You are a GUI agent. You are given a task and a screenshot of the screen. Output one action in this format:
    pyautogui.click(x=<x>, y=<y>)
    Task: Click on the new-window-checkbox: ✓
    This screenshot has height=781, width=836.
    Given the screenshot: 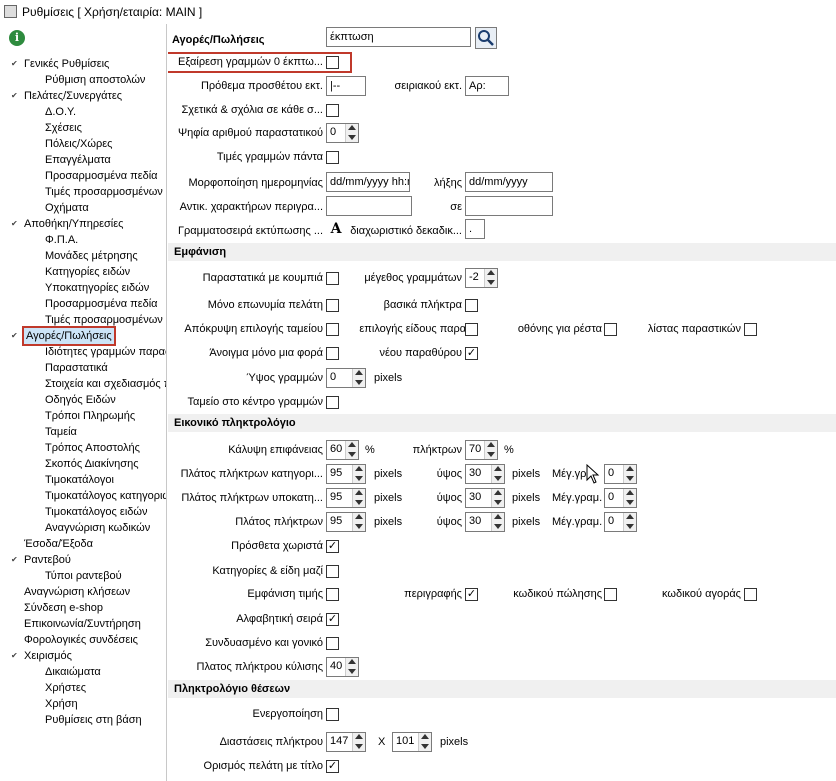 What is the action you would take?
    pyautogui.click(x=471, y=353)
    